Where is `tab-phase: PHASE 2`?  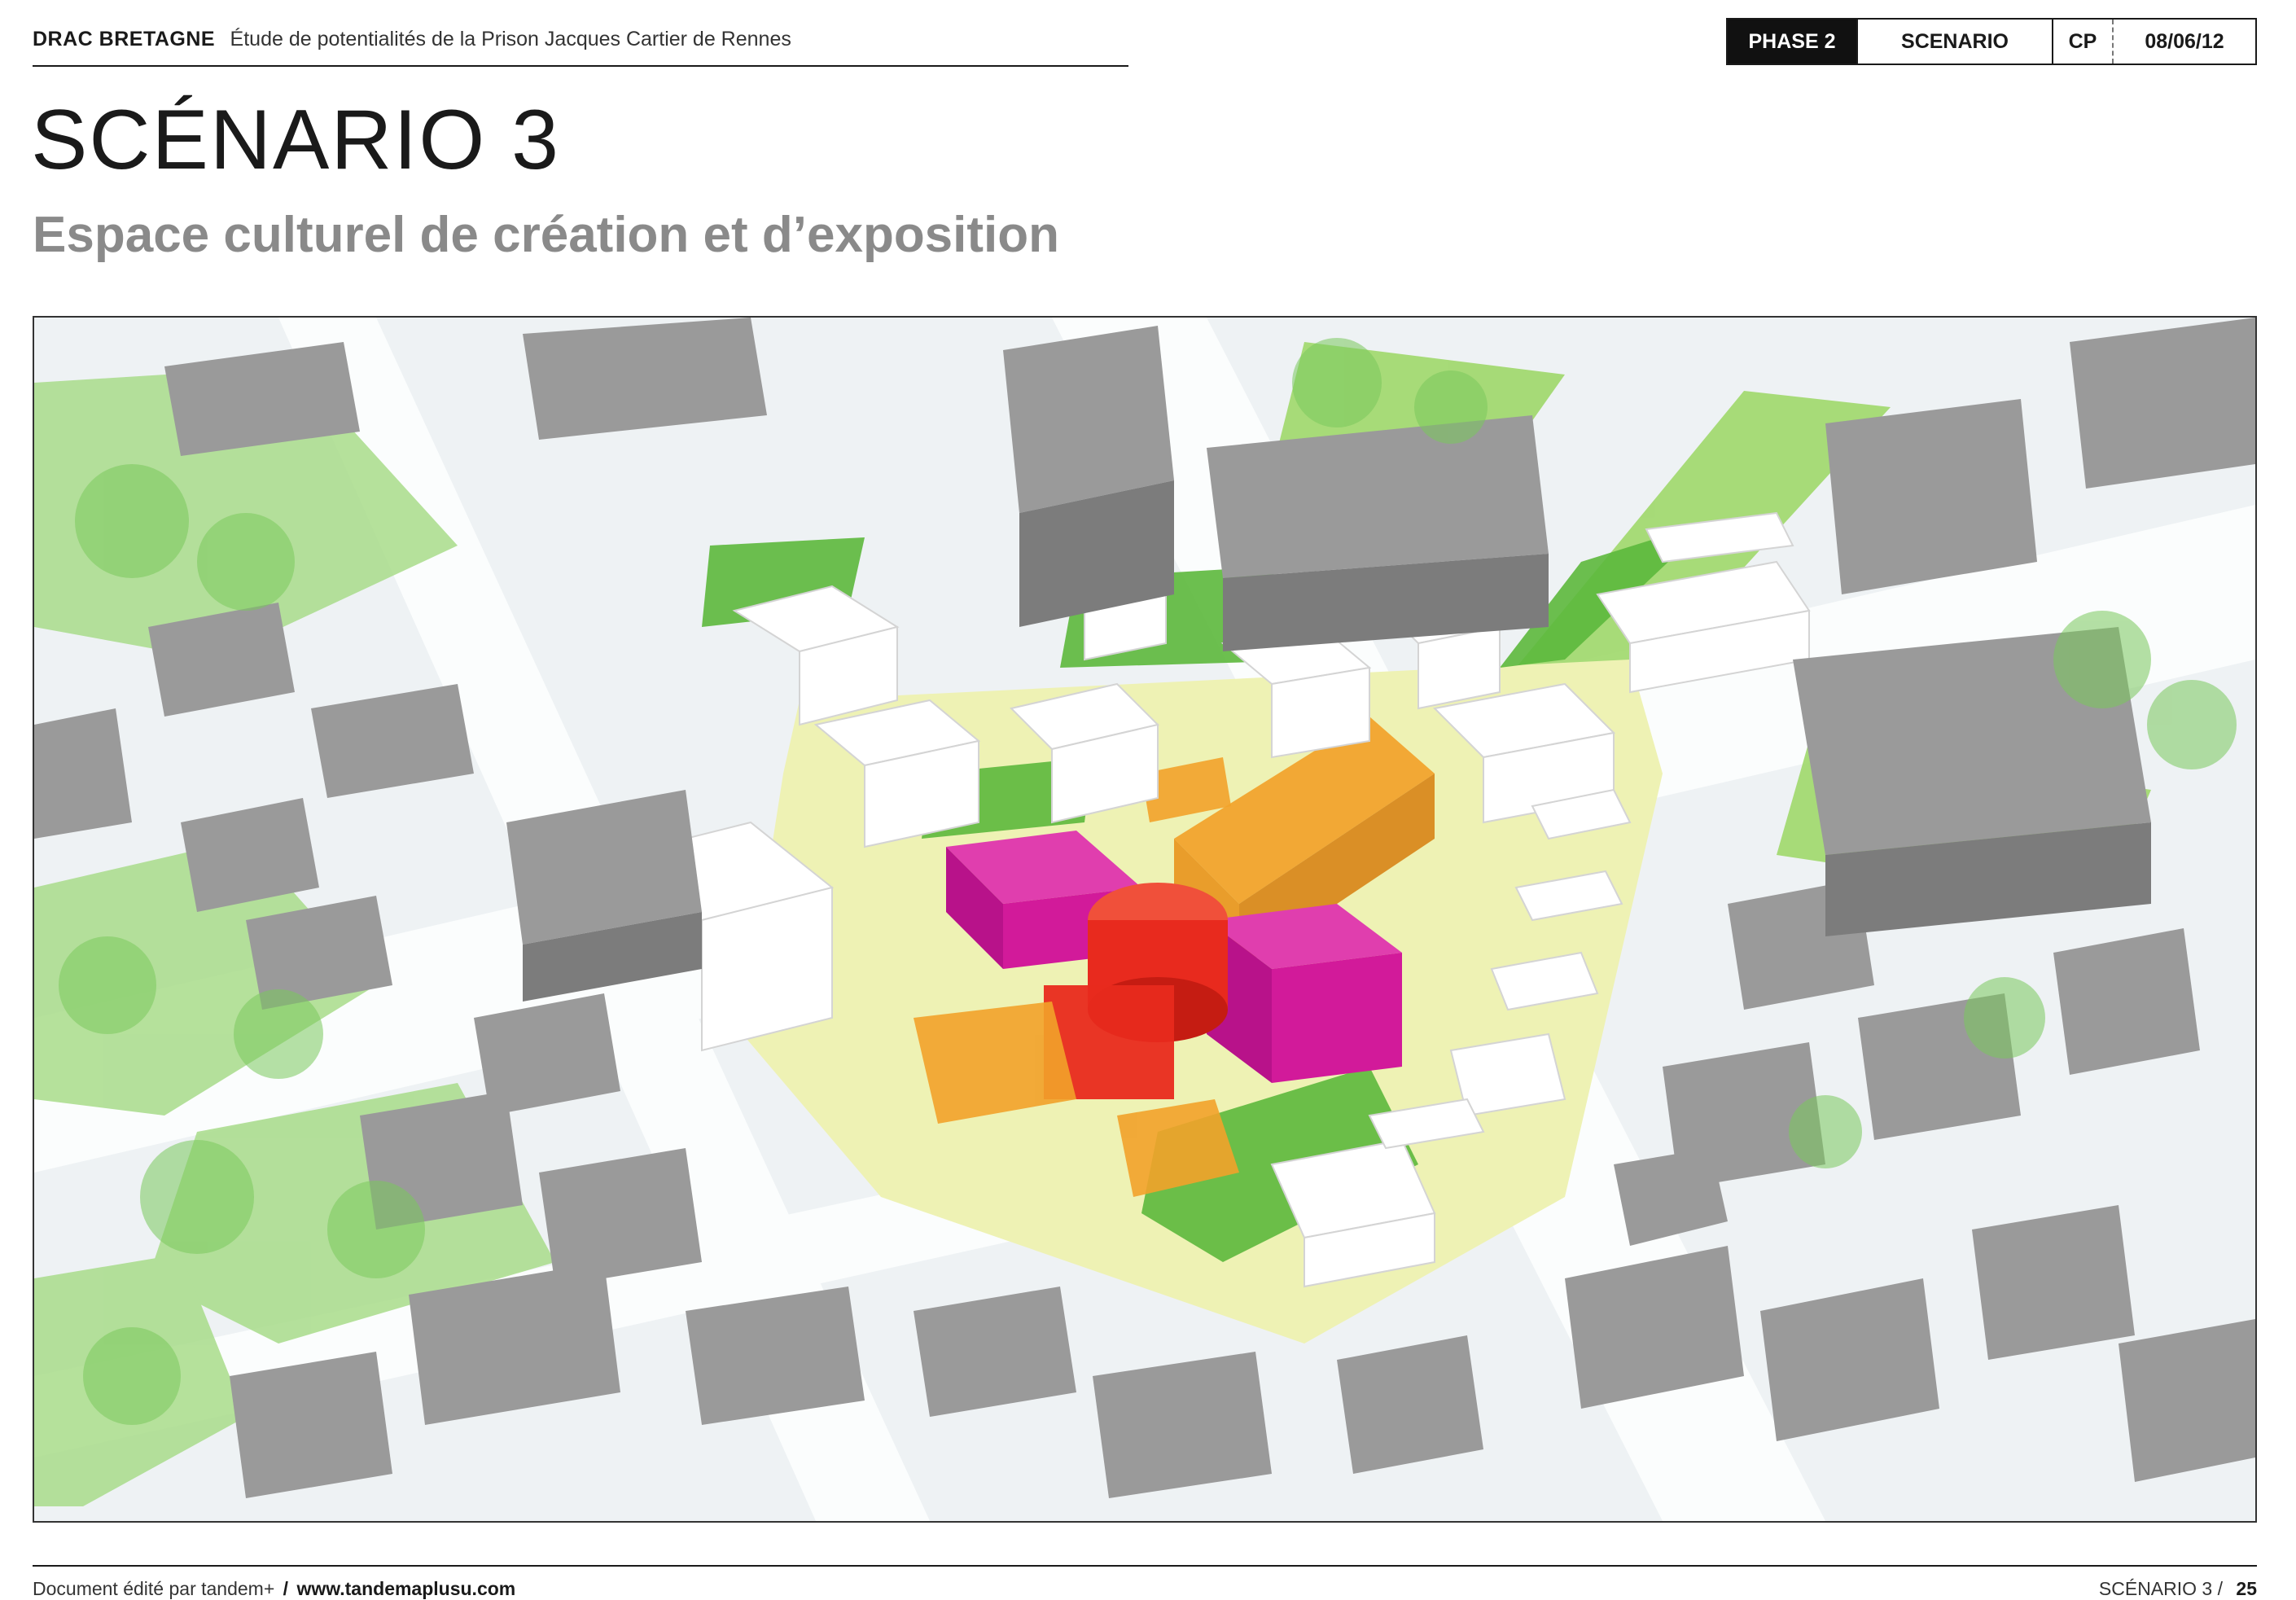 tab-phase: PHASE 2 is located at coordinates (1792, 42).